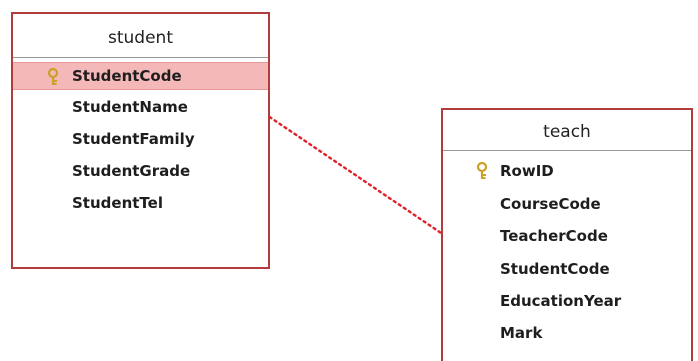 This screenshot has height=361, width=698. I want to click on table-title: student, so click(140, 38).